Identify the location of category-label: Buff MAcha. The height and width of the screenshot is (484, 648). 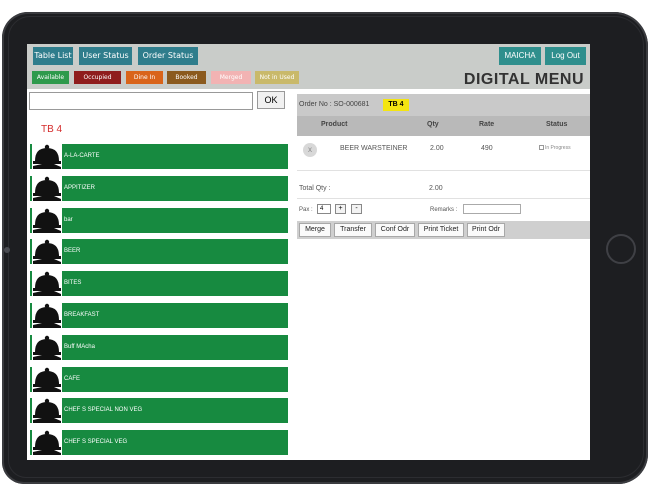
(79, 346).